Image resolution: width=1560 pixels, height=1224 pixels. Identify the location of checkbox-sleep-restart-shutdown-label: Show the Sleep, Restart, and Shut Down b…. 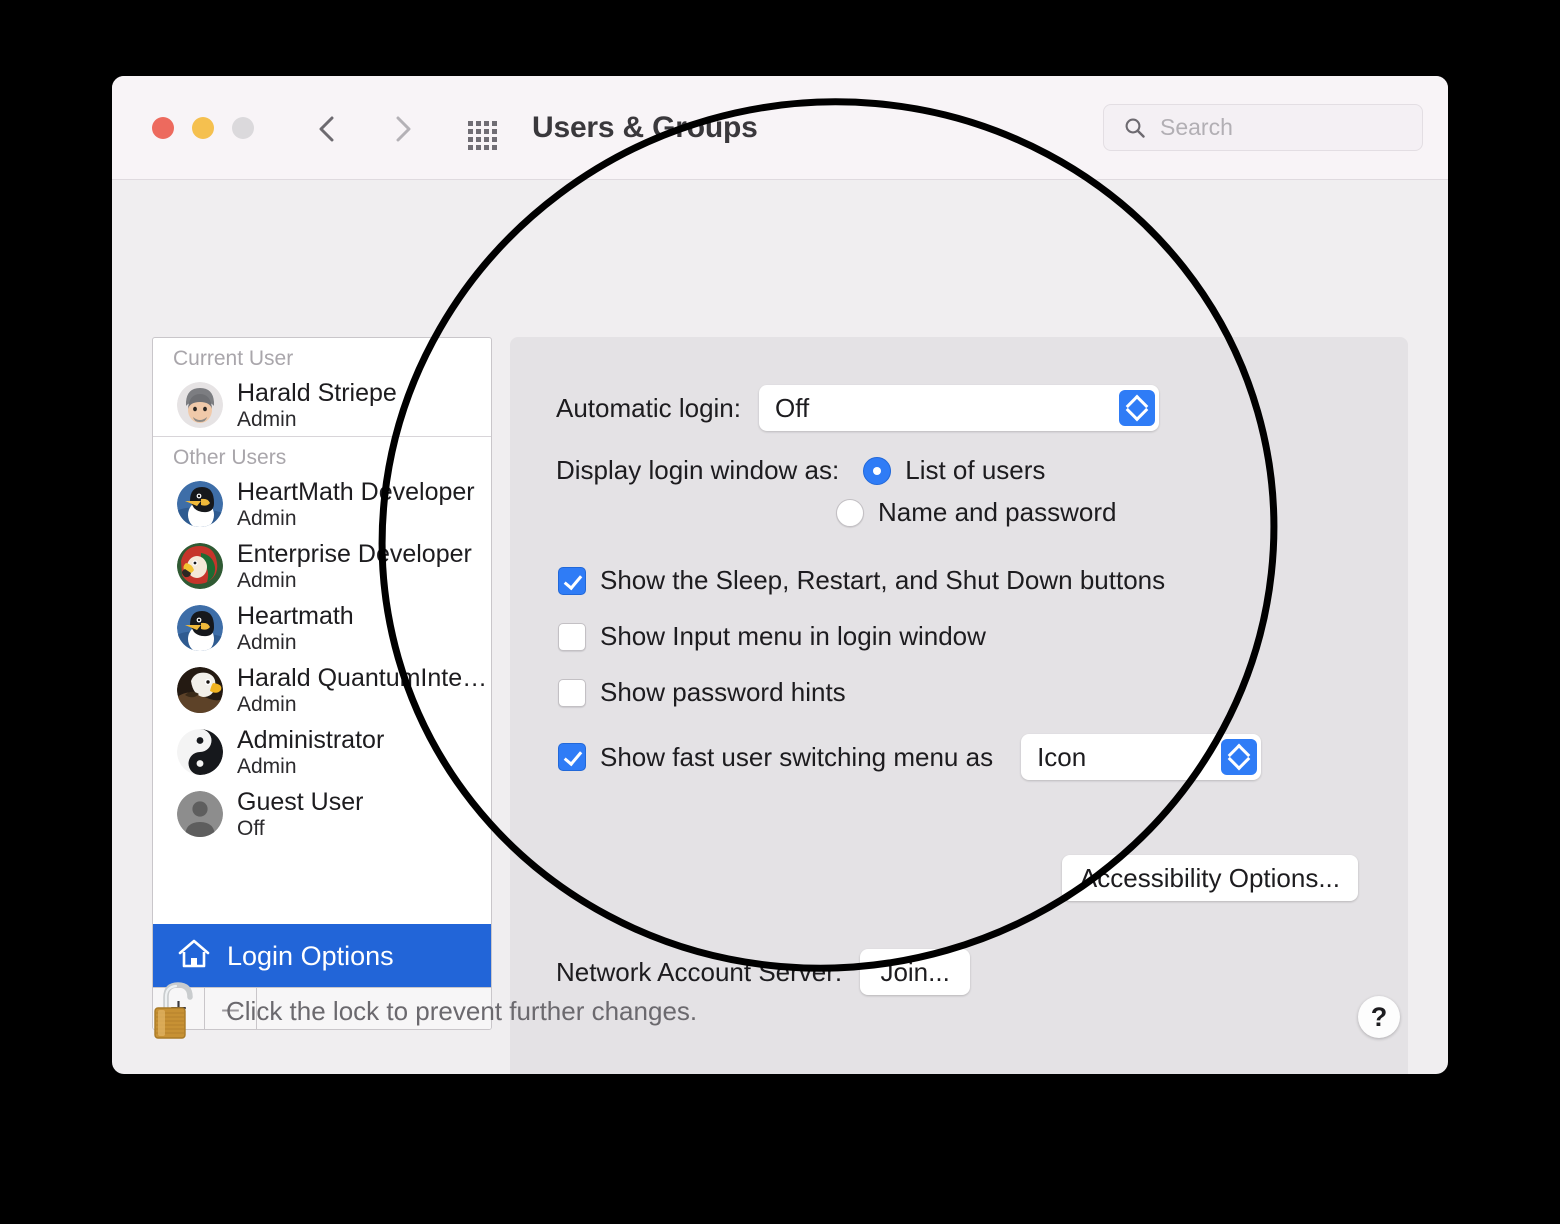
(883, 580).